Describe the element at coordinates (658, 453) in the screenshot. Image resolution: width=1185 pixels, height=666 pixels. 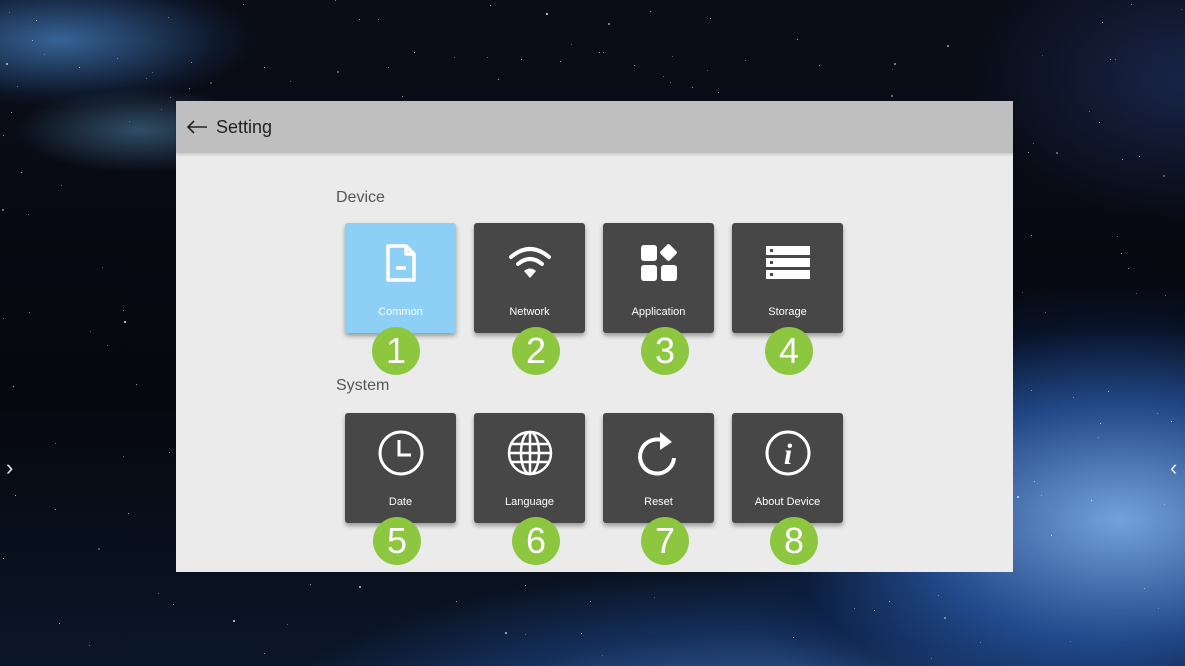
I see `reset-icon` at that location.